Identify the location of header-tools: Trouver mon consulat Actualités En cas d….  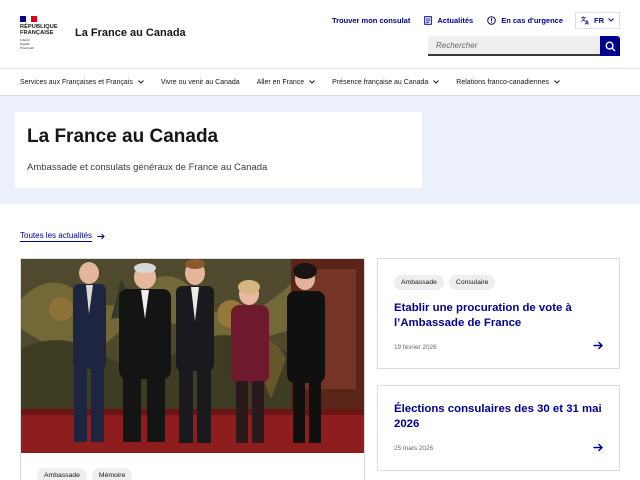
(476, 20).